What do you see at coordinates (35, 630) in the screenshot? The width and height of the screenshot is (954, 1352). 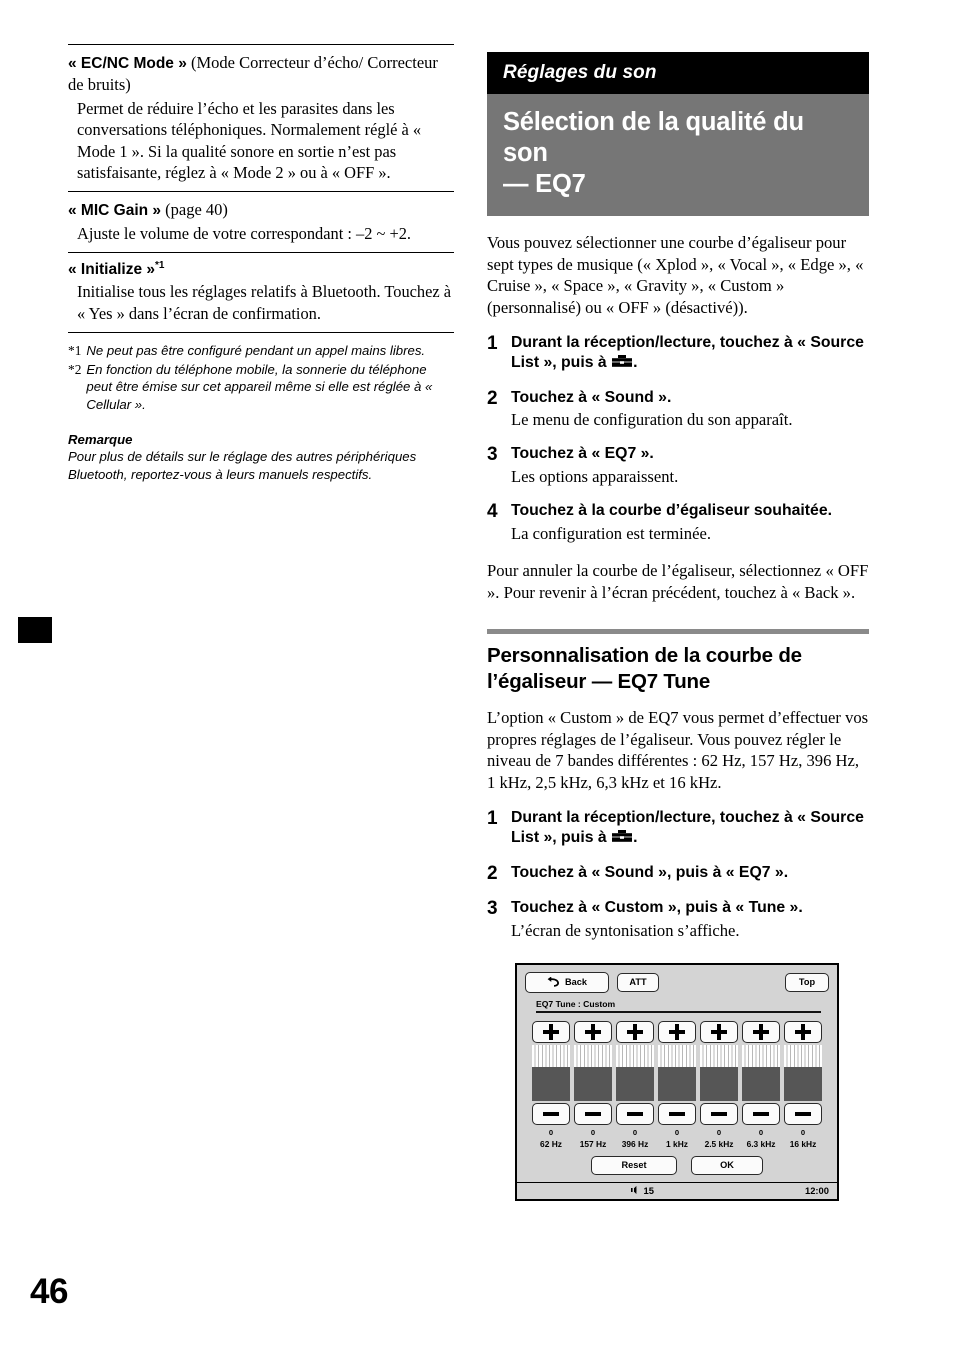 I see `edge-tab-marker` at bounding box center [35, 630].